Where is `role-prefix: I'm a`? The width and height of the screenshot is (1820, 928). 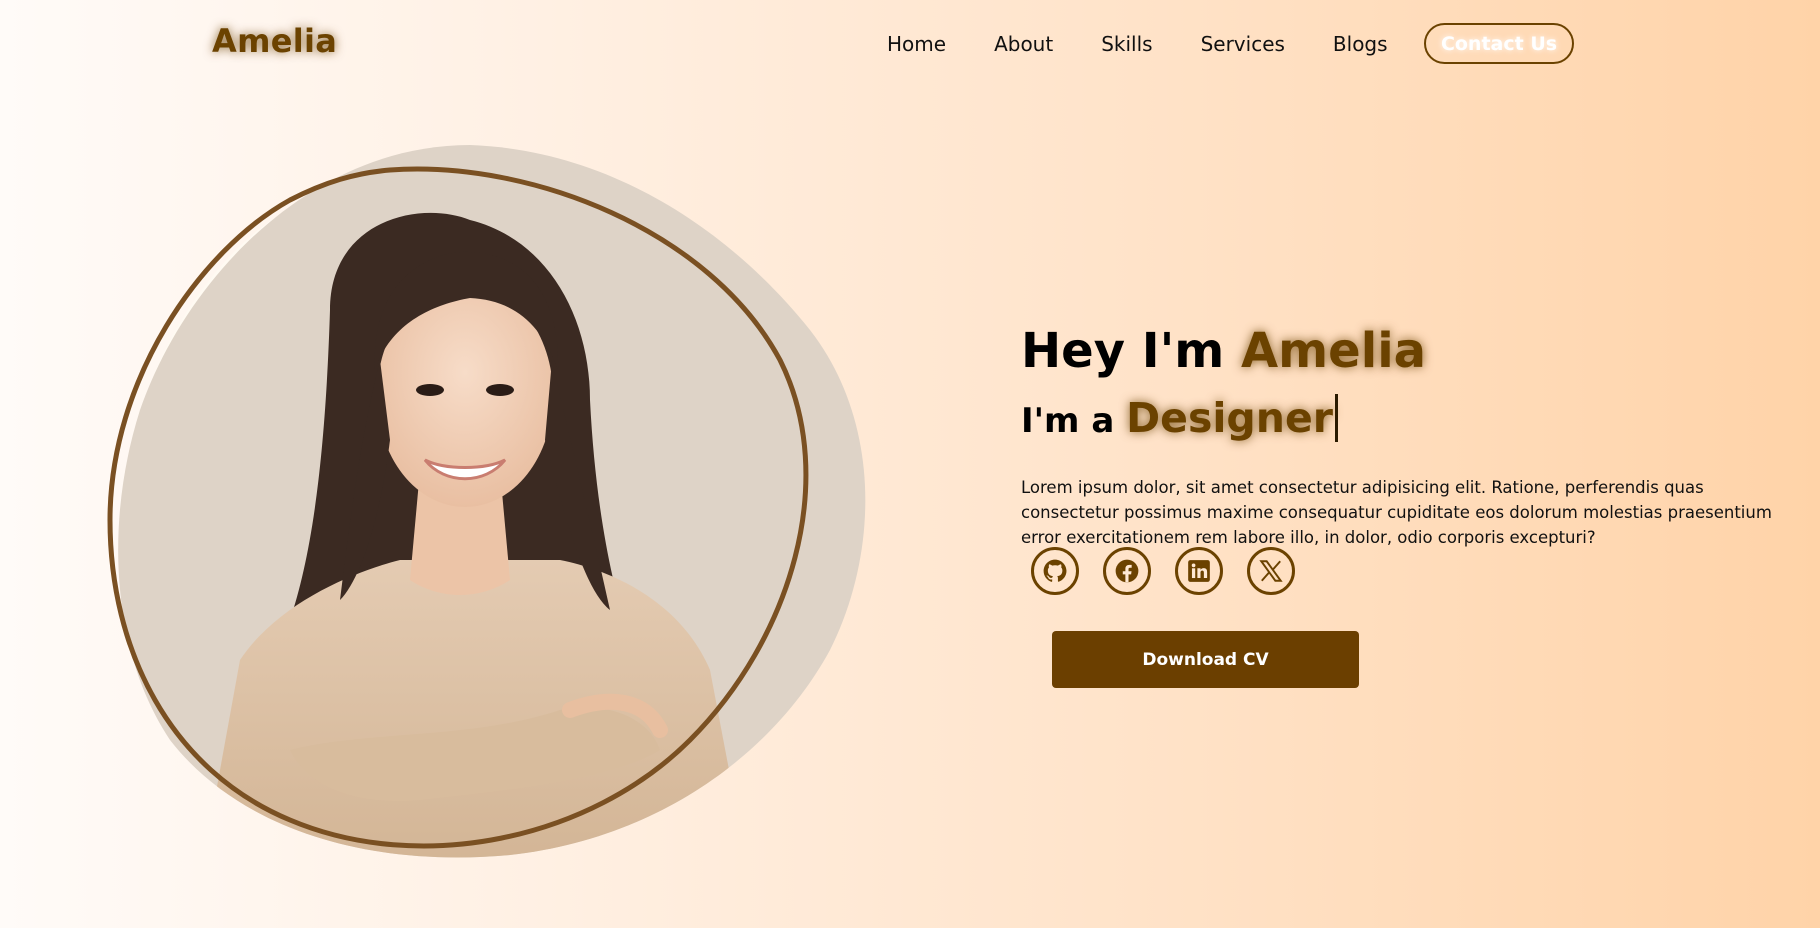 role-prefix: I'm a is located at coordinates (1074, 421).